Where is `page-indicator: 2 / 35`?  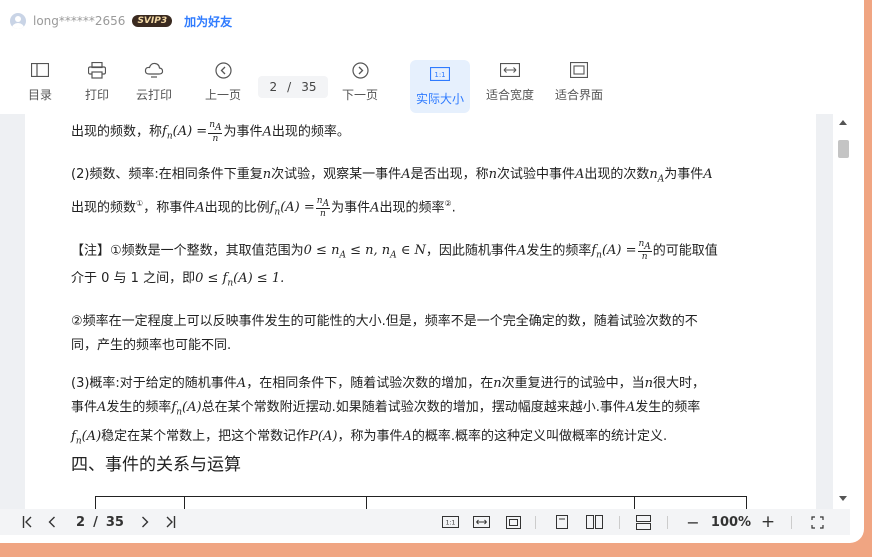
page-indicator: 2 / 35 is located at coordinates (100, 522).